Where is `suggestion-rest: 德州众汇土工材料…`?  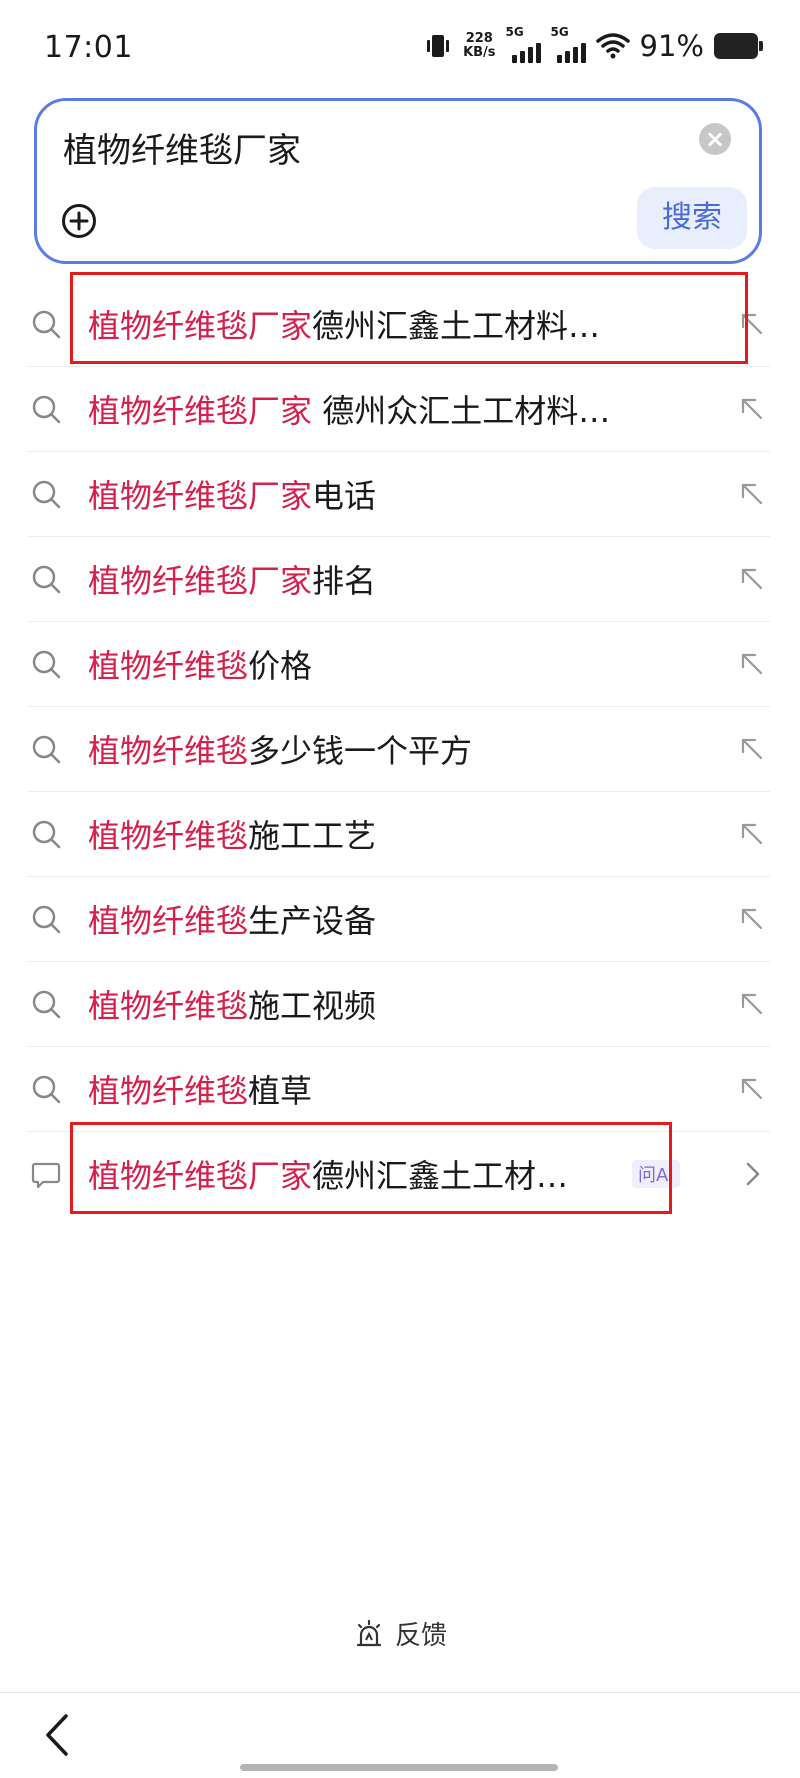
suggestion-rest: 德州众汇土工材料… is located at coordinates (461, 411).